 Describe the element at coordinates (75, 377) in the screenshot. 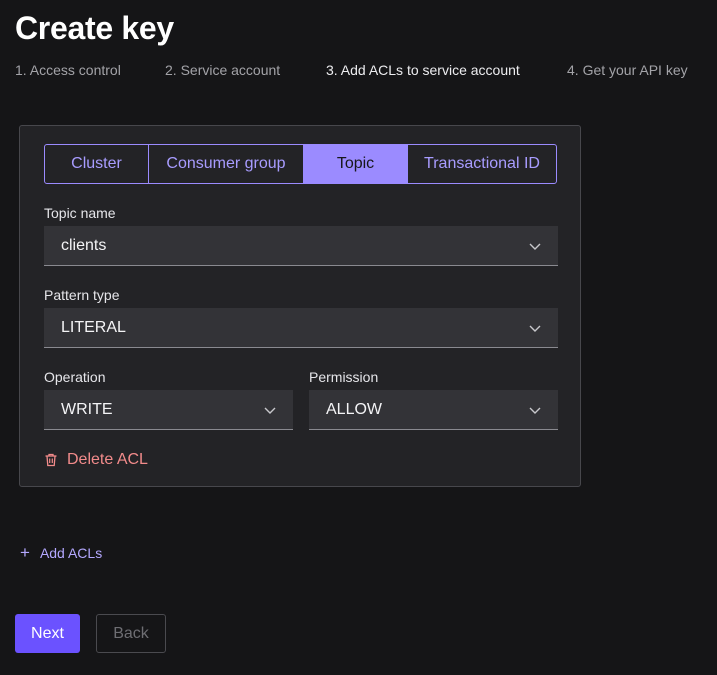

I see `operation-label: Operation` at that location.